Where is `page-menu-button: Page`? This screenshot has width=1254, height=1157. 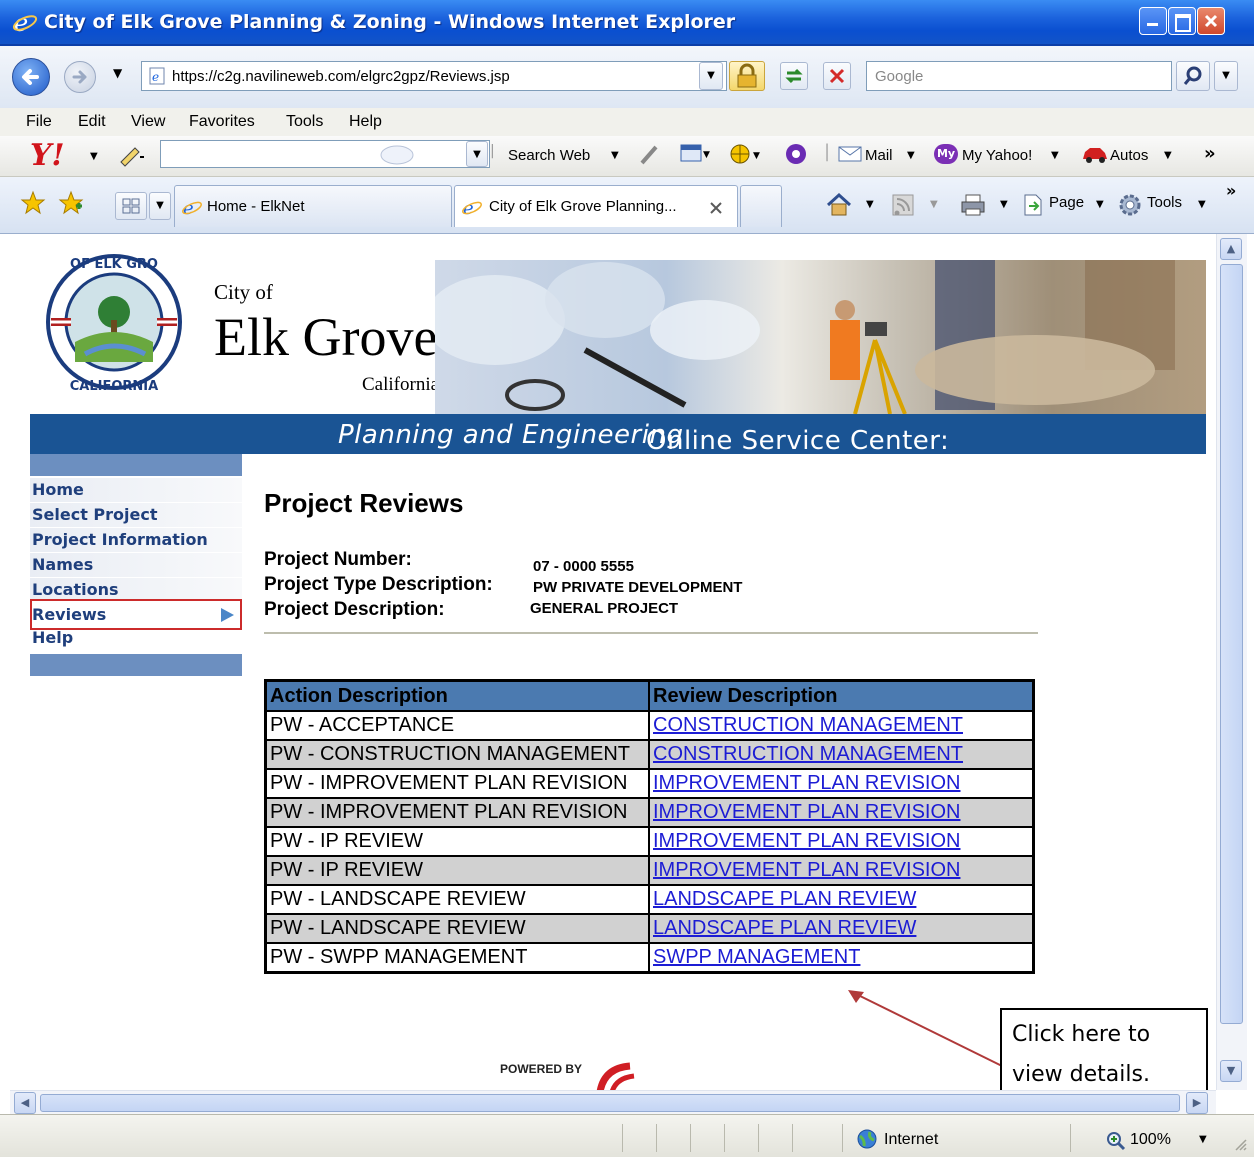
page-menu-button: Page is located at coordinates (1066, 202).